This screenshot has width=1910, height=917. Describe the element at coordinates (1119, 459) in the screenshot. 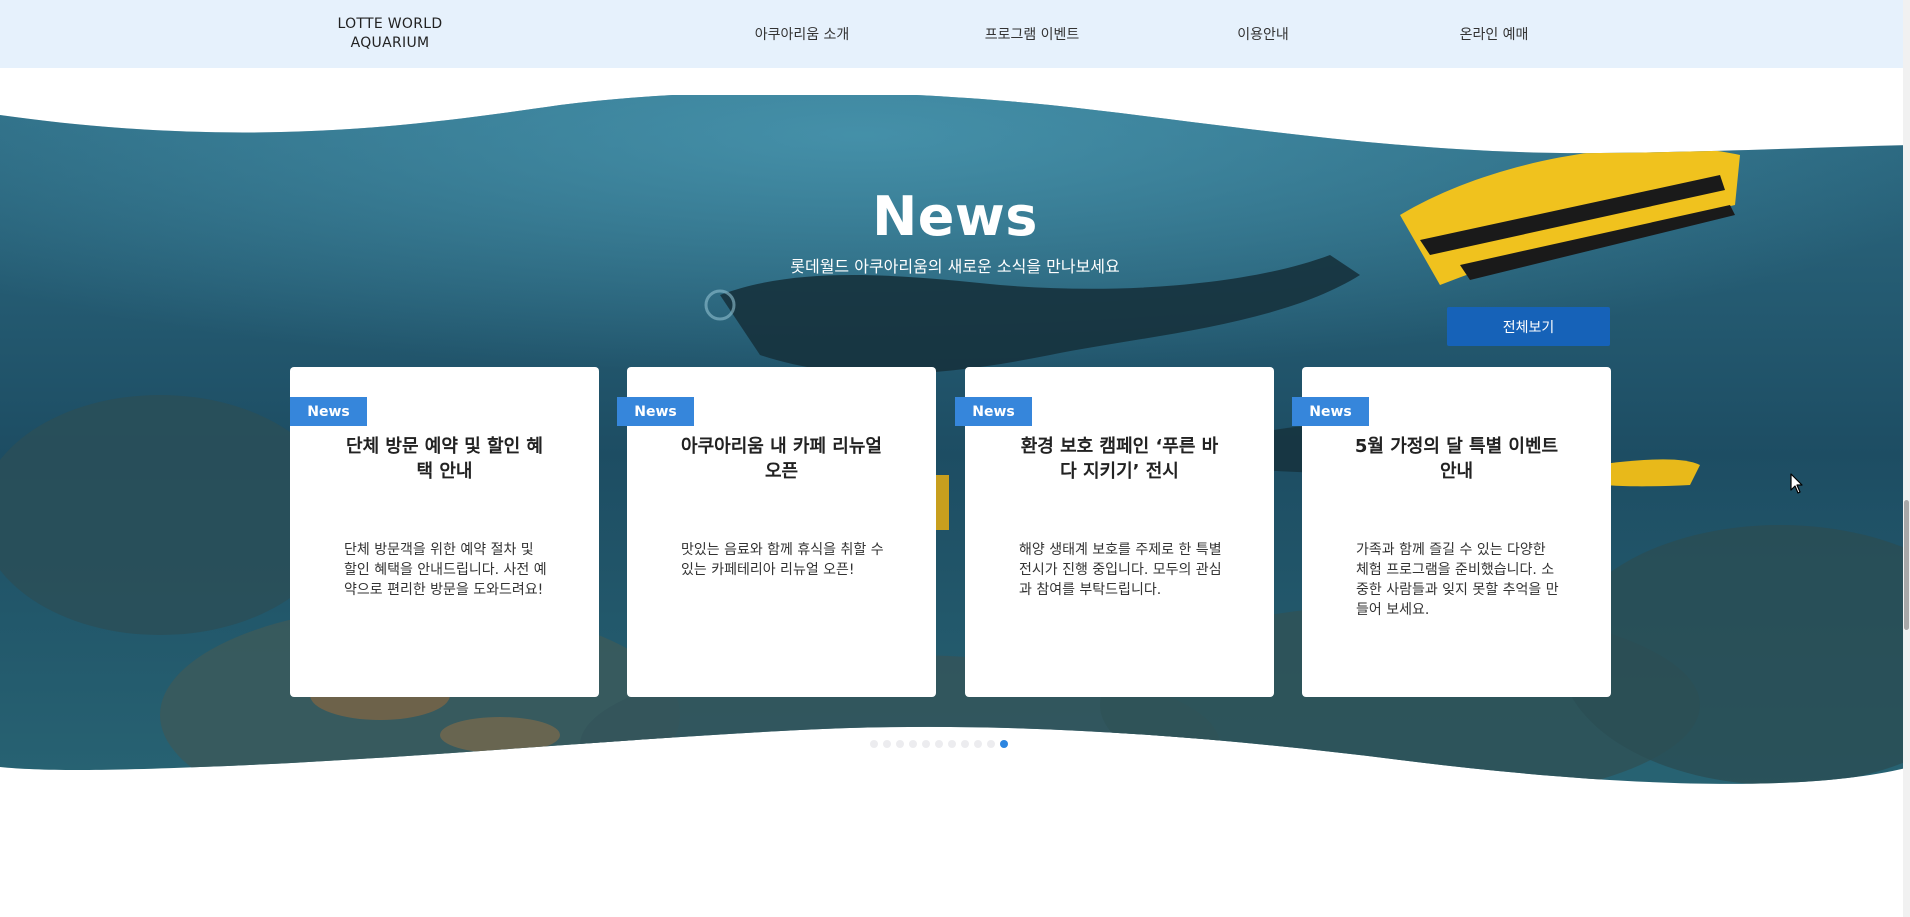

I see `news-card-title: 환경 보호 캠페인 ‘푸른 바다 지키기’ 전시` at that location.